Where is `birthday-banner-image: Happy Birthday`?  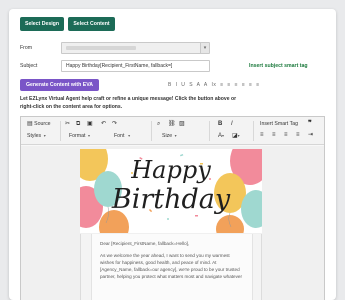
birthday-banner-image: Happy Birthday is located at coordinates (171, 191).